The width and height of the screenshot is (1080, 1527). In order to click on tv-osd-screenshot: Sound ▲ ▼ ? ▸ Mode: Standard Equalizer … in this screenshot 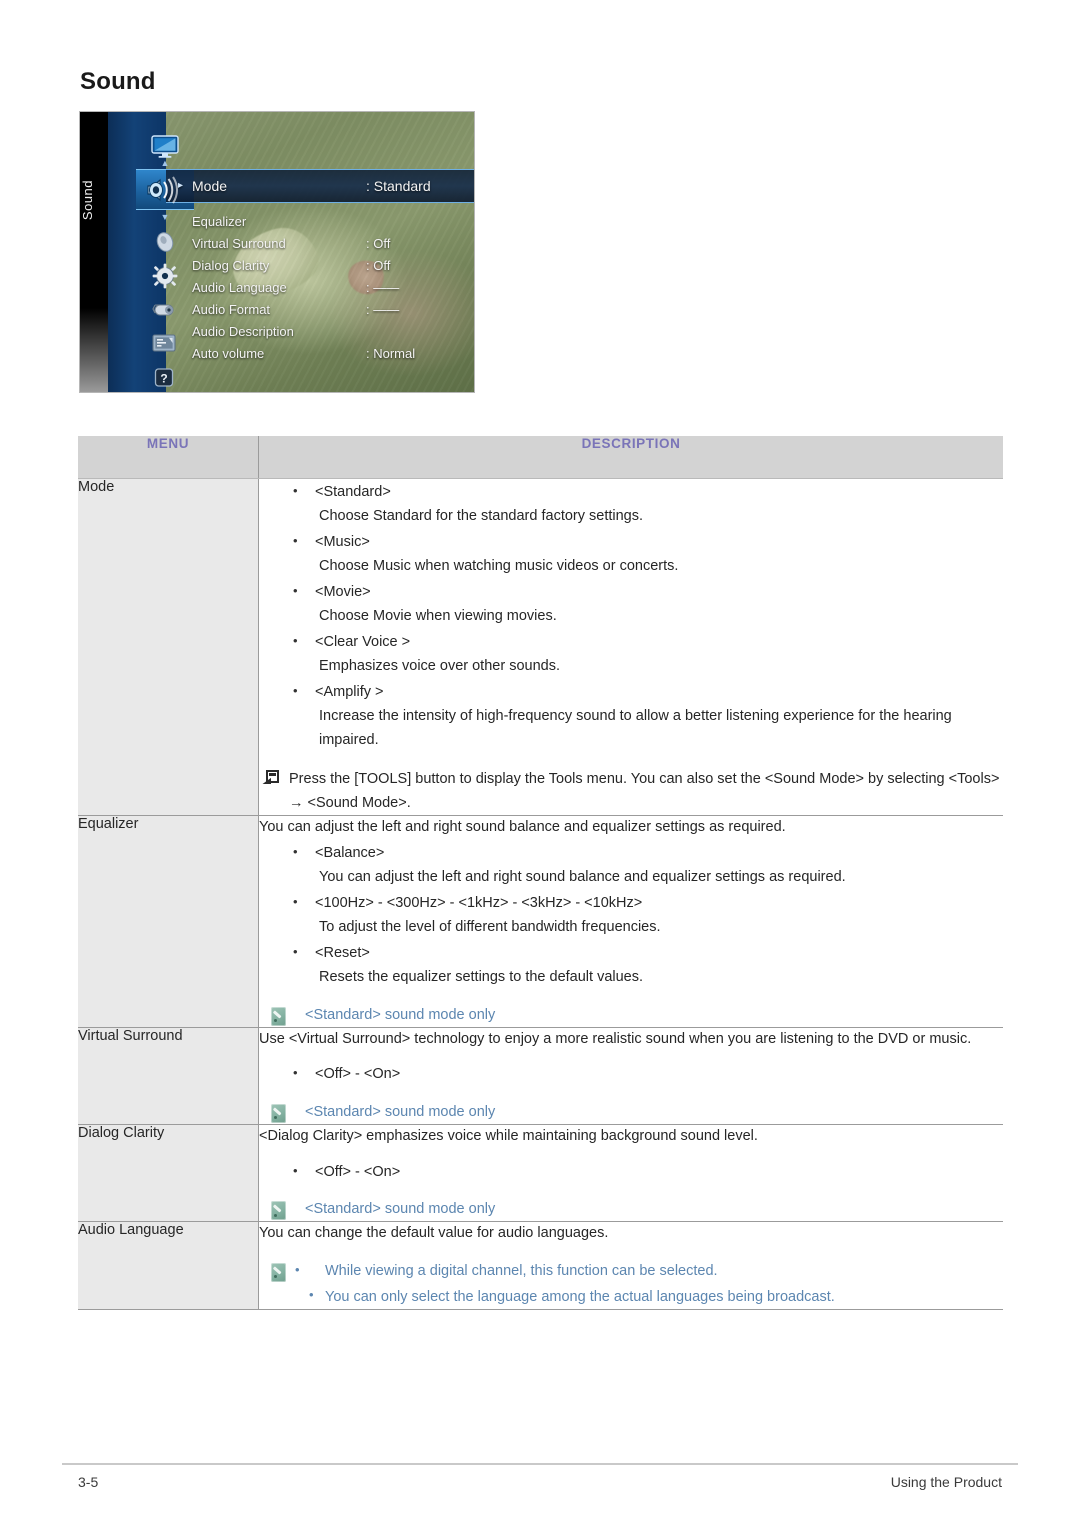, I will do `click(277, 252)`.